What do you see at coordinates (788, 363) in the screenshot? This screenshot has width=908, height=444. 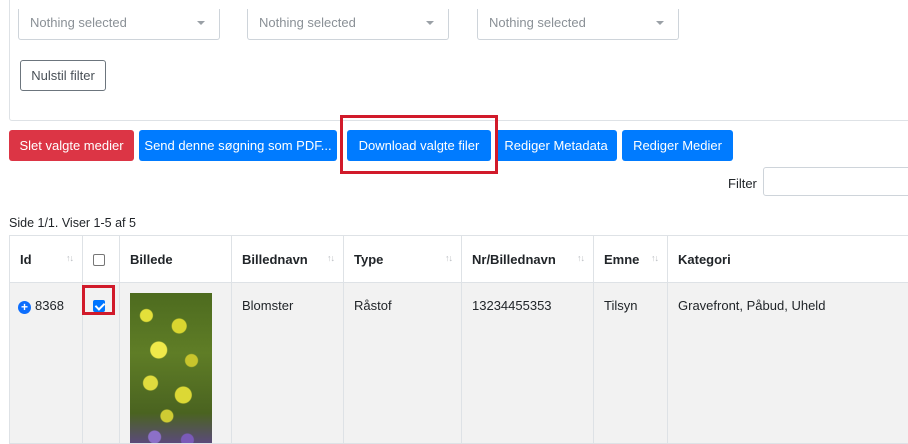 I see `cell-kategori: Gravefront, Påbud, Uheld` at bounding box center [788, 363].